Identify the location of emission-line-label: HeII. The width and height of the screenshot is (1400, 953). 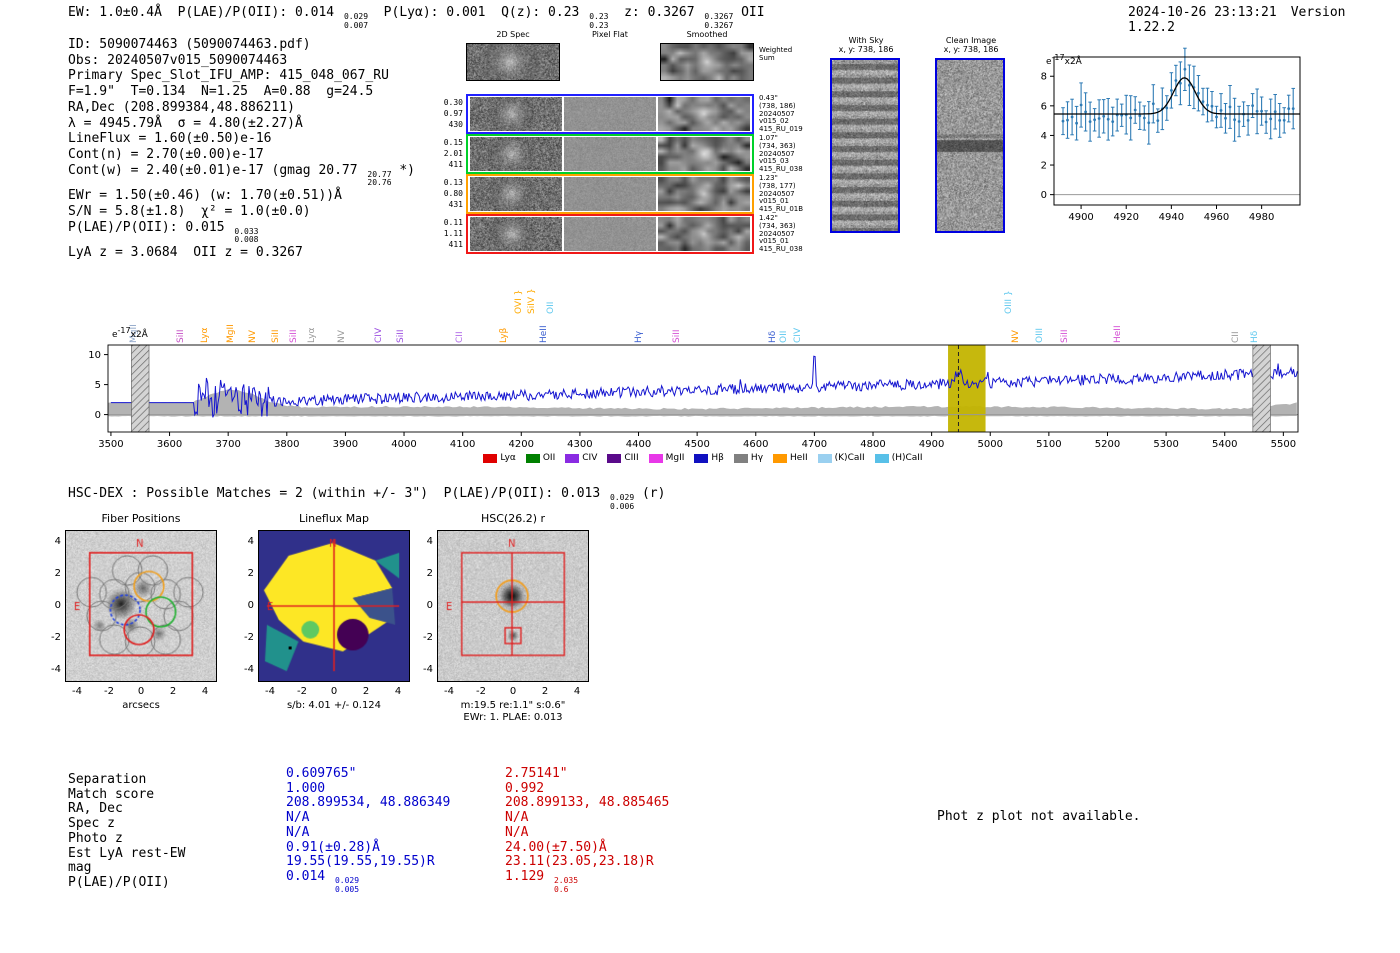
(543, 334).